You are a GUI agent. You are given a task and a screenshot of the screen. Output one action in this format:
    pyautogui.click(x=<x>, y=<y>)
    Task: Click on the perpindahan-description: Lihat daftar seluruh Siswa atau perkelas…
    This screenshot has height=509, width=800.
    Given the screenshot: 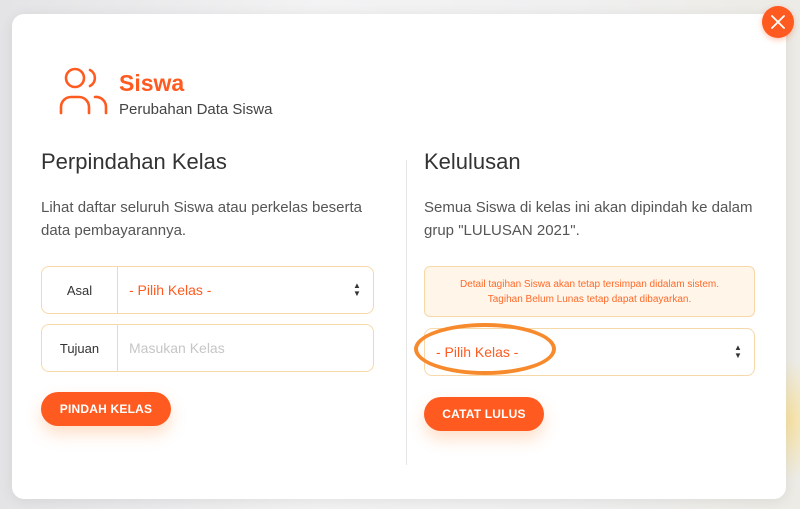 What is the action you would take?
    pyautogui.click(x=202, y=219)
    